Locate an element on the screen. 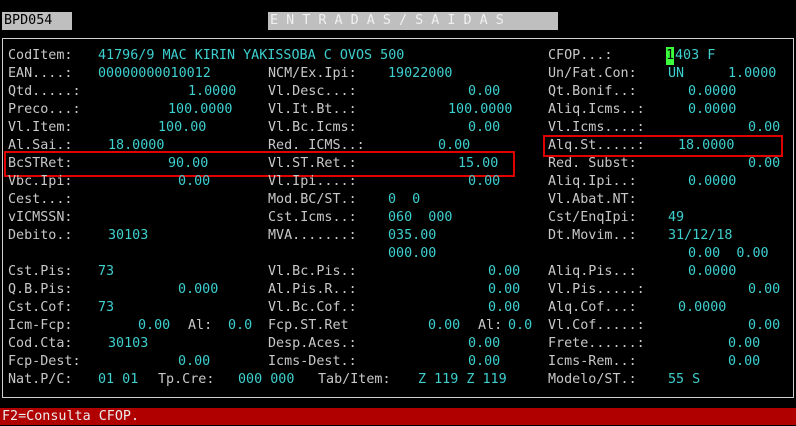 This screenshot has width=796, height=426. tpcre-field: 000 000 is located at coordinates (266, 380).